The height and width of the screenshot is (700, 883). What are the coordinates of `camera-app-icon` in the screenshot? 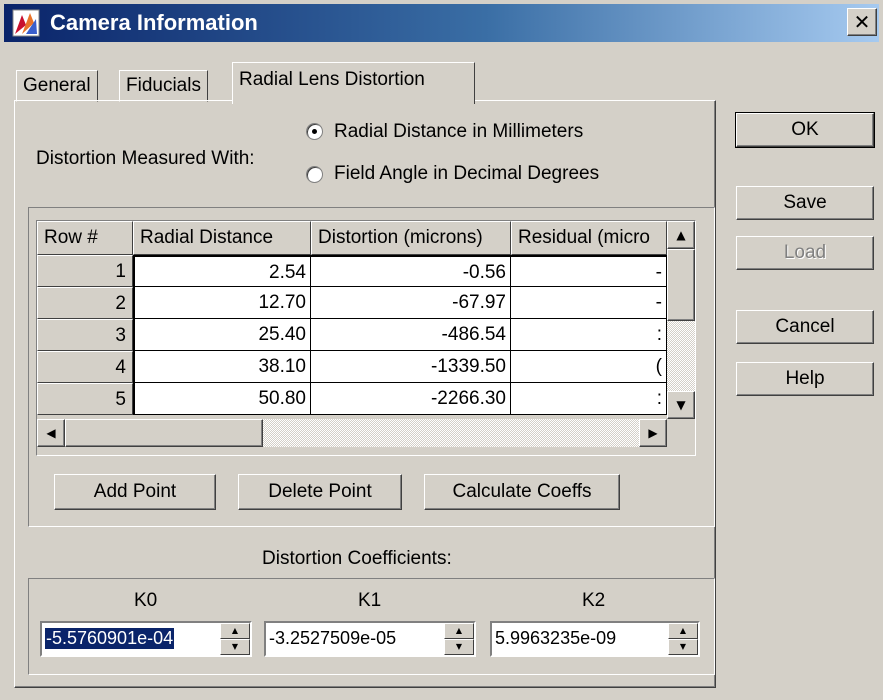 It's located at (26, 23).